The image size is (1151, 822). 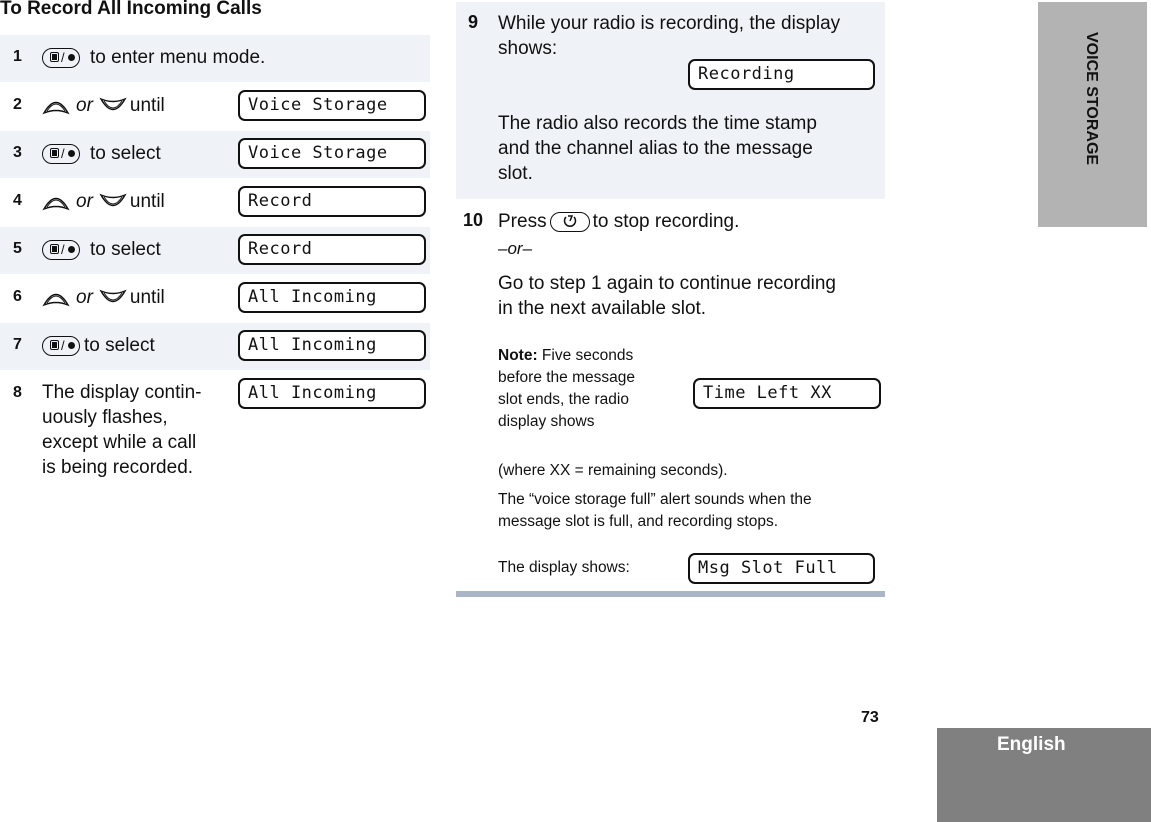 What do you see at coordinates (17, 296) in the screenshot?
I see `step-number: 6` at bounding box center [17, 296].